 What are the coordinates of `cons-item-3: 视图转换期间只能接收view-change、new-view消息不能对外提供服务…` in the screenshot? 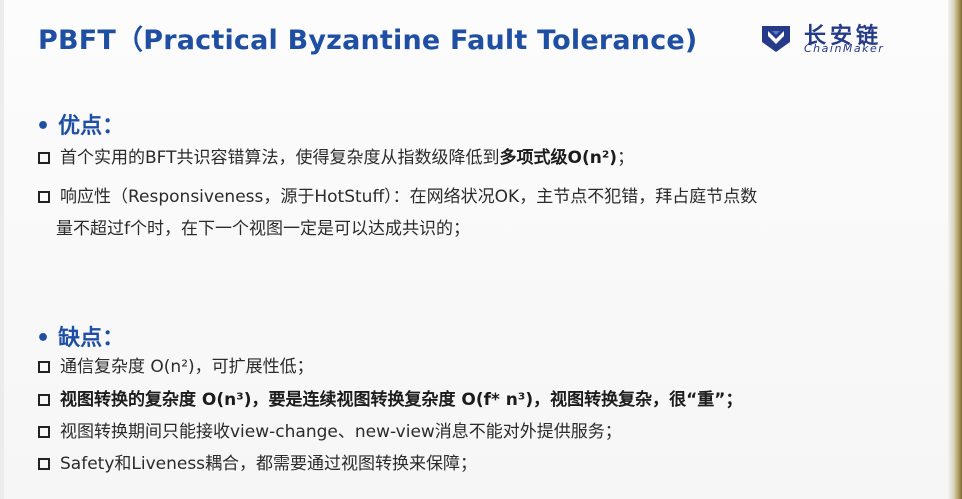 It's located at (330, 432).